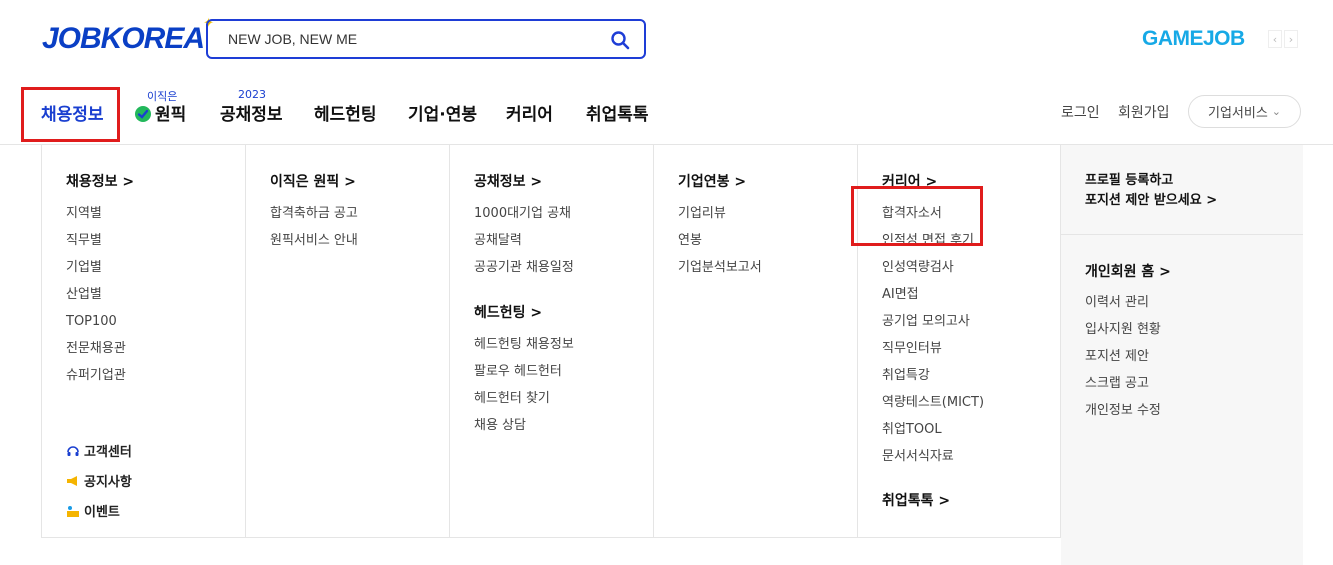 Image resolution: width=1333 pixels, height=565 pixels. Describe the element at coordinates (933, 462) in the screenshot. I see `menu-item: 문서서식자료` at that location.